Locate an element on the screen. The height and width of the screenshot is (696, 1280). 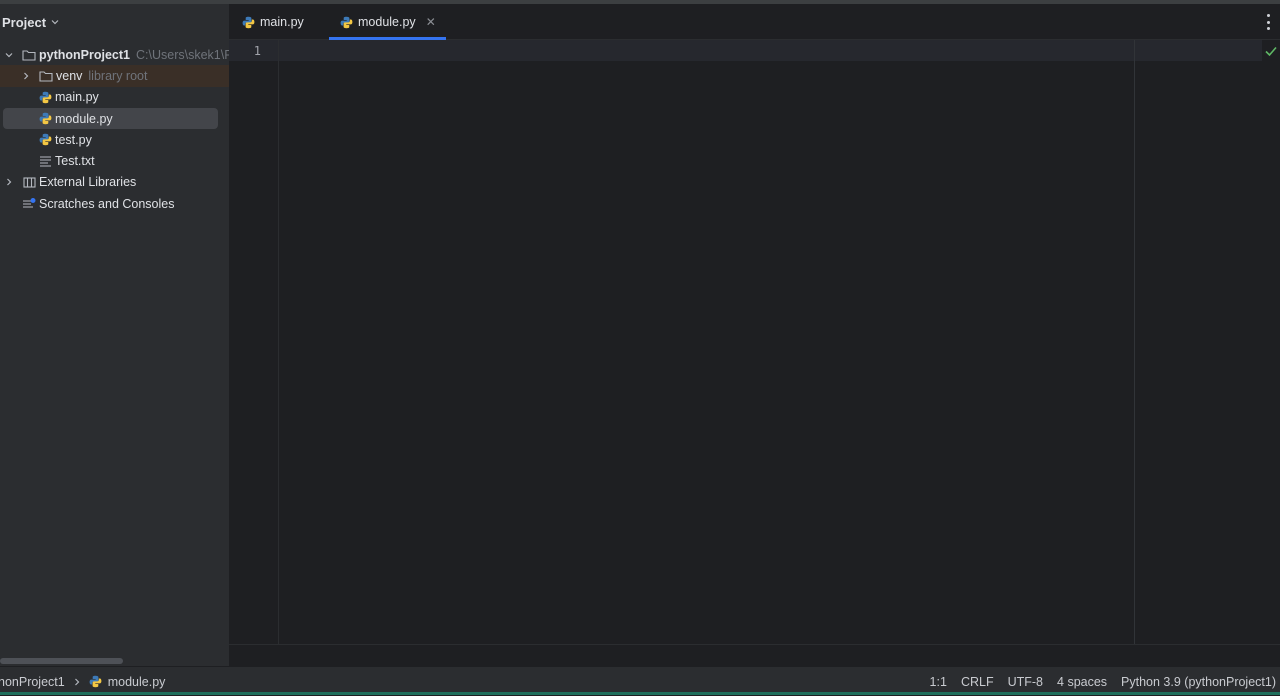
tree-item-scratches: Scratches and Consoles is located at coordinates (114, 203).